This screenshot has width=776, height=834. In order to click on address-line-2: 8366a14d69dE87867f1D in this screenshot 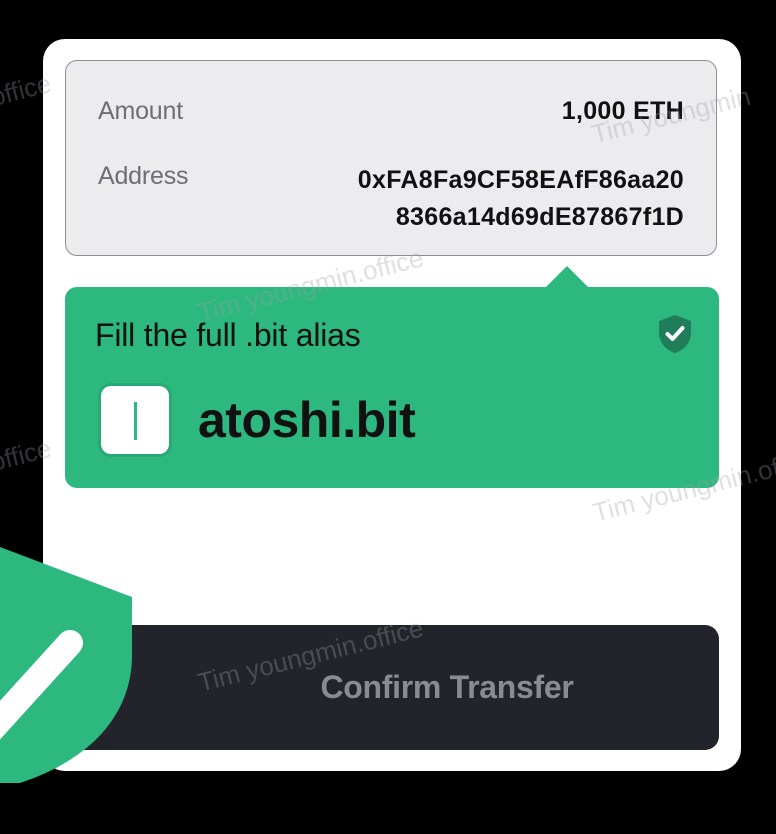, I will do `click(539, 217)`.